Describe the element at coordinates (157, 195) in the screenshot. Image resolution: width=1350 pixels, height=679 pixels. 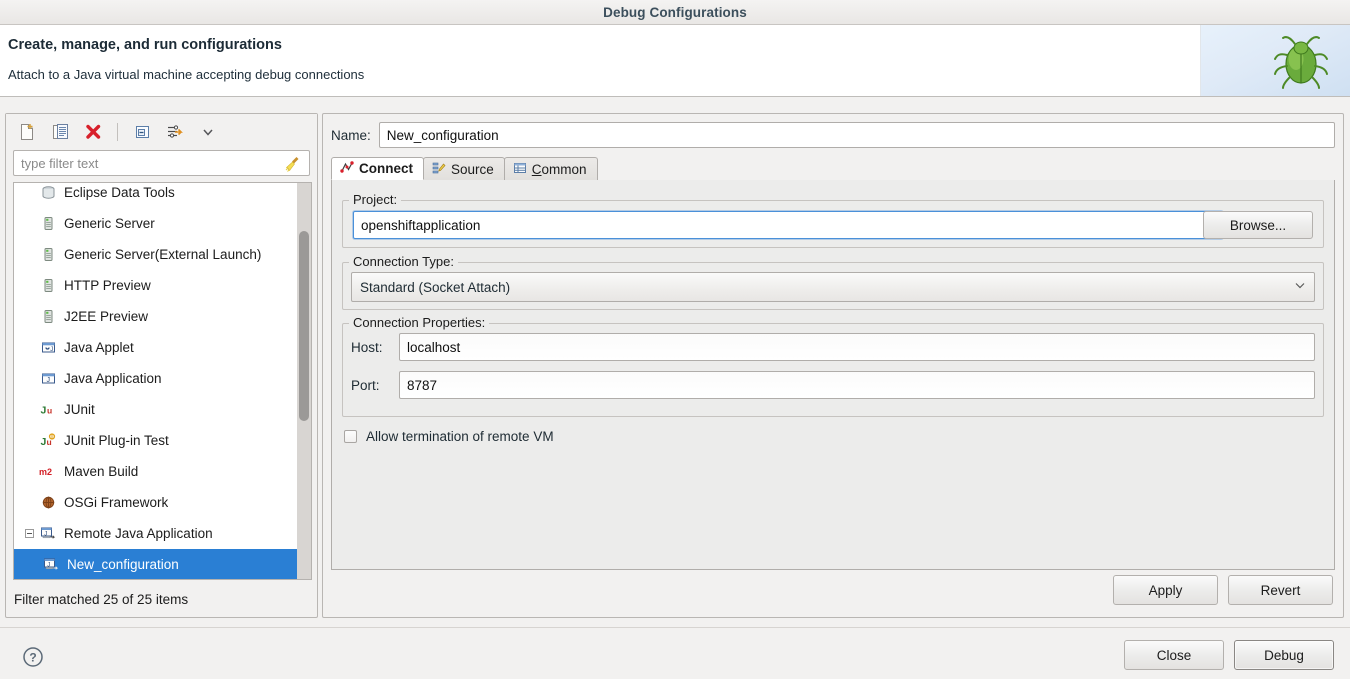
I see `tree-item-eclipse-data-tools: Eclipse Data Tools` at that location.